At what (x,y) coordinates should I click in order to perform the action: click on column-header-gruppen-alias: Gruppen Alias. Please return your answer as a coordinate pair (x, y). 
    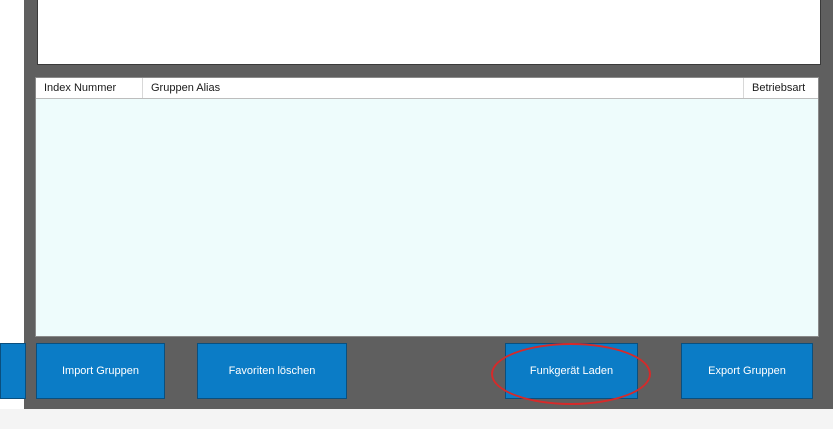
    Looking at the image, I should click on (443, 88).